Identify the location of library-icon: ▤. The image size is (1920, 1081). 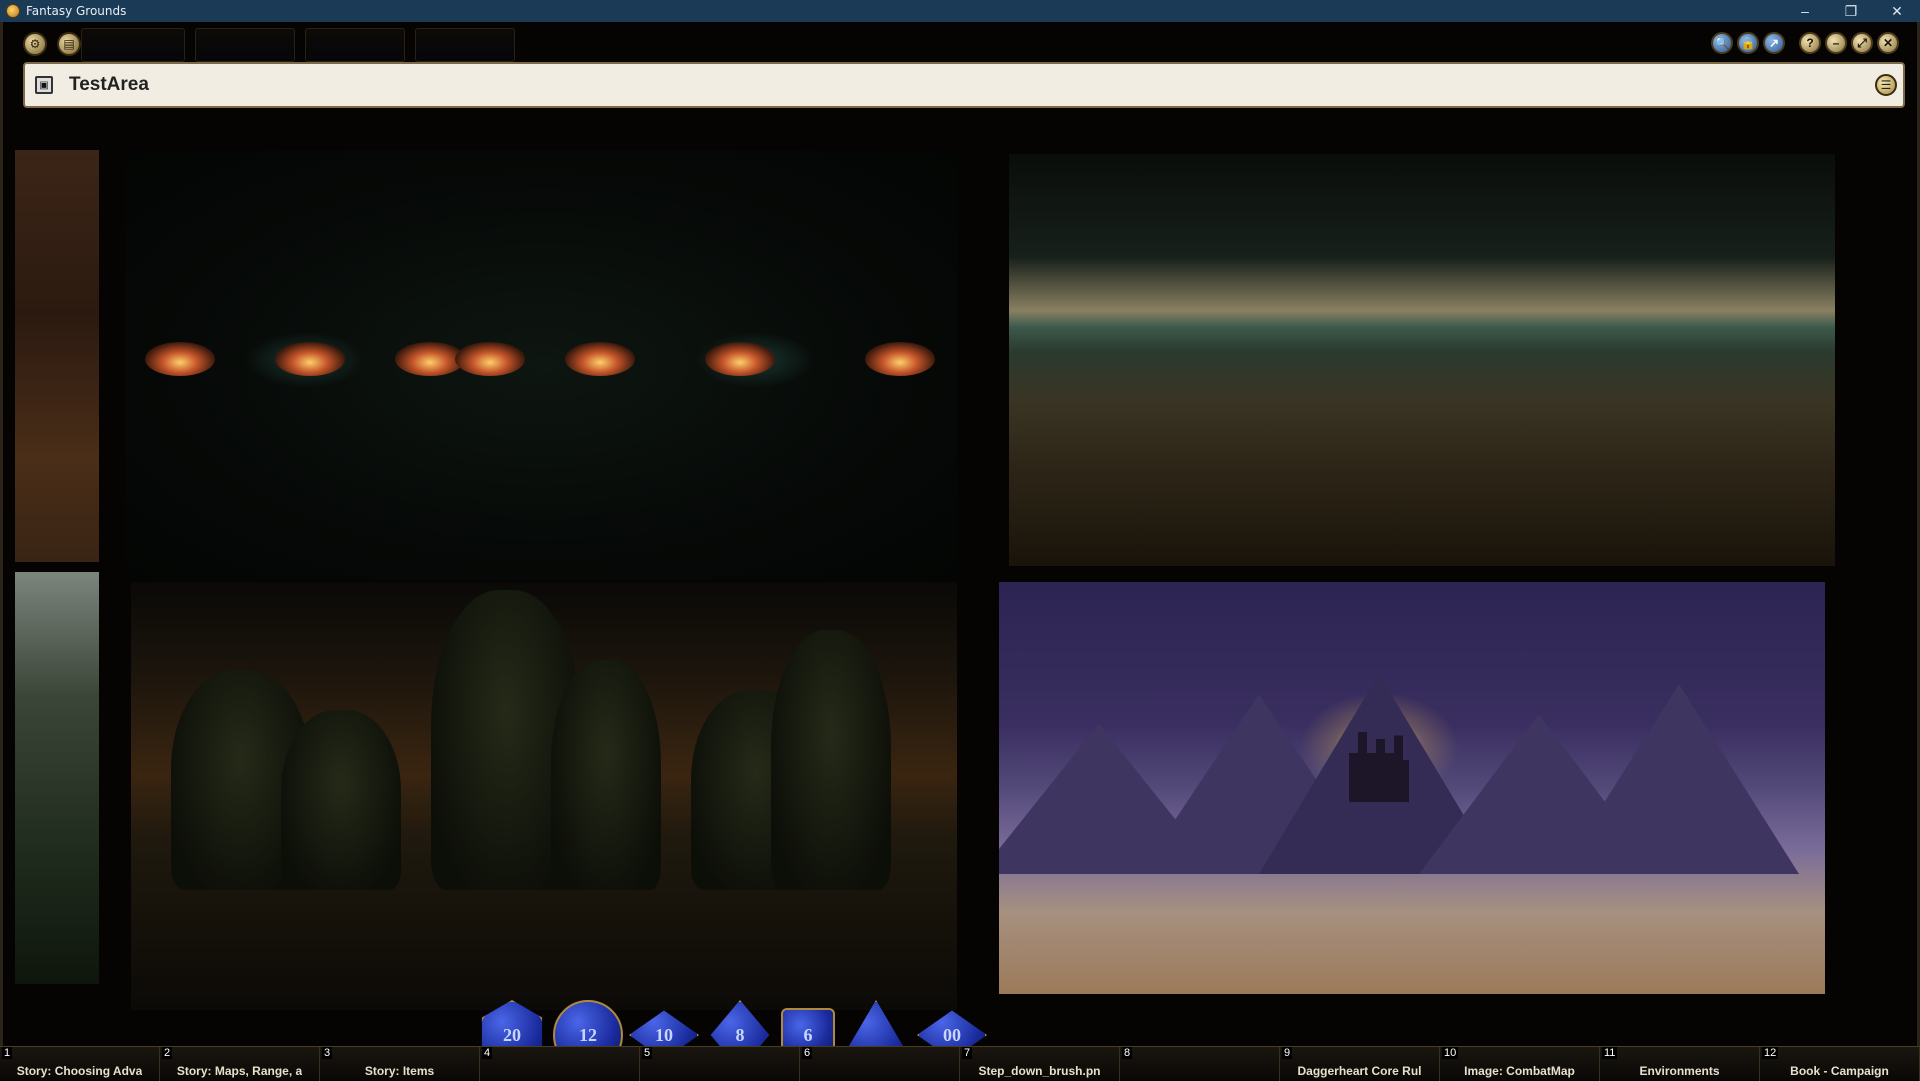
(69, 44).